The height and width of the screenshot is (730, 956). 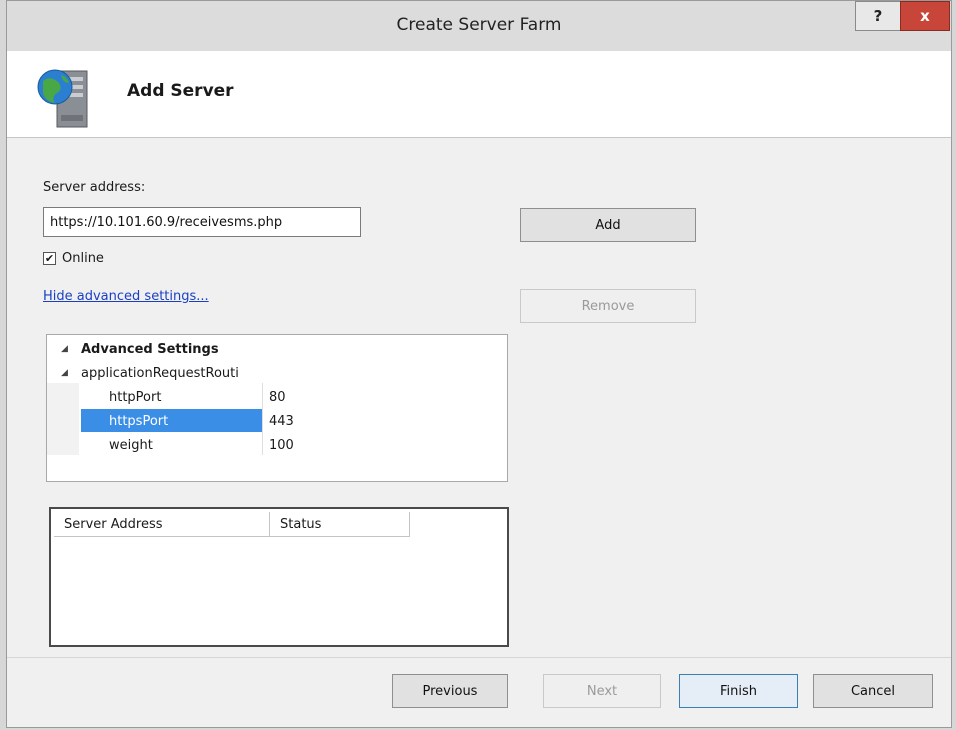 What do you see at coordinates (279, 577) in the screenshot?
I see `server-list: Server Address Status` at bounding box center [279, 577].